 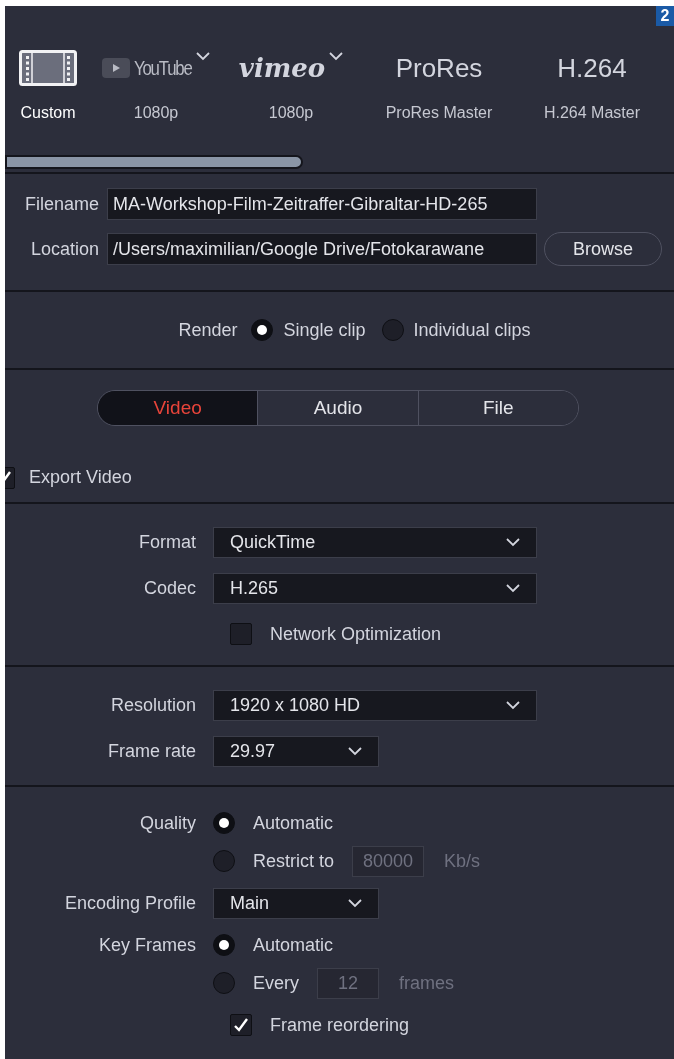 I want to click on tab: Video, so click(x=178, y=408).